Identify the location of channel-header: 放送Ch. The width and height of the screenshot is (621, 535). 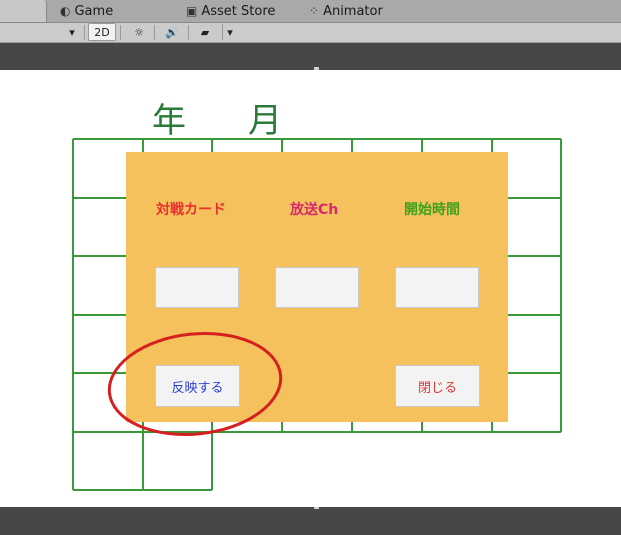
(314, 210).